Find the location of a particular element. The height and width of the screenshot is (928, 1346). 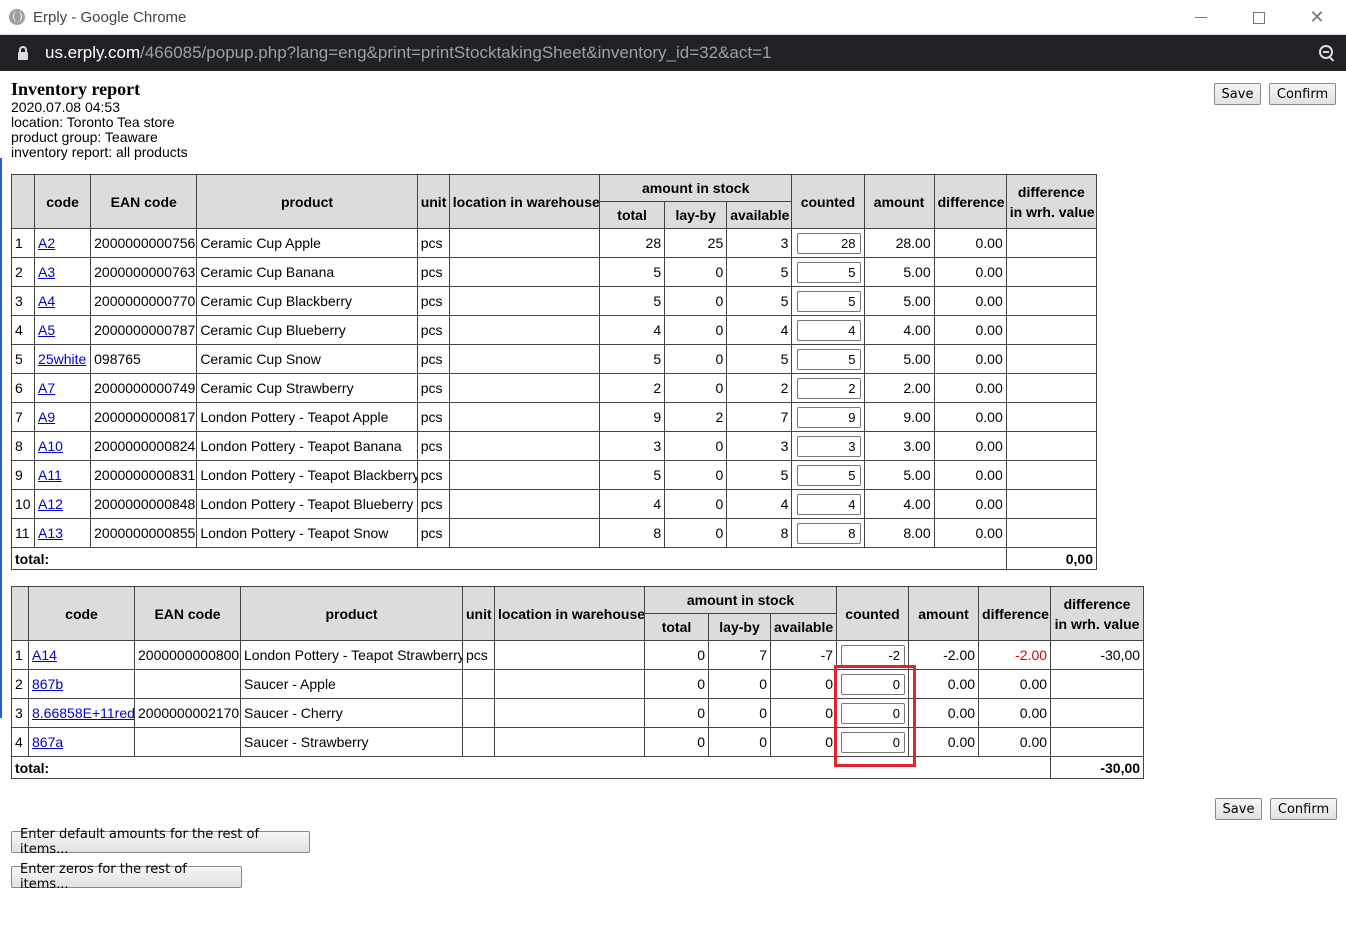

product-code-link: 25white is located at coordinates (62, 359).